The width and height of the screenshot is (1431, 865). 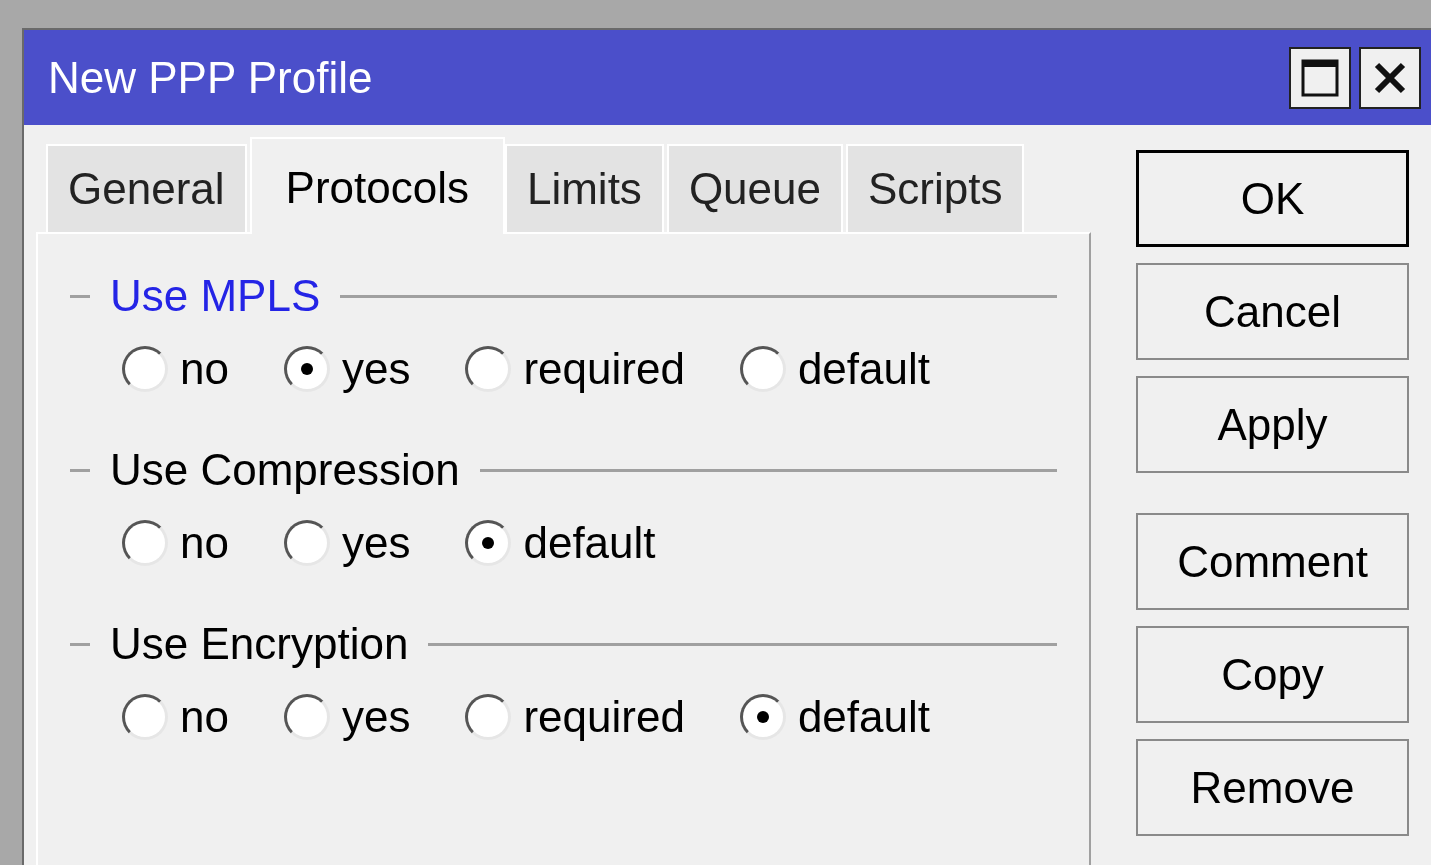 What do you see at coordinates (1272, 424) in the screenshot?
I see `dialog-button: Apply` at bounding box center [1272, 424].